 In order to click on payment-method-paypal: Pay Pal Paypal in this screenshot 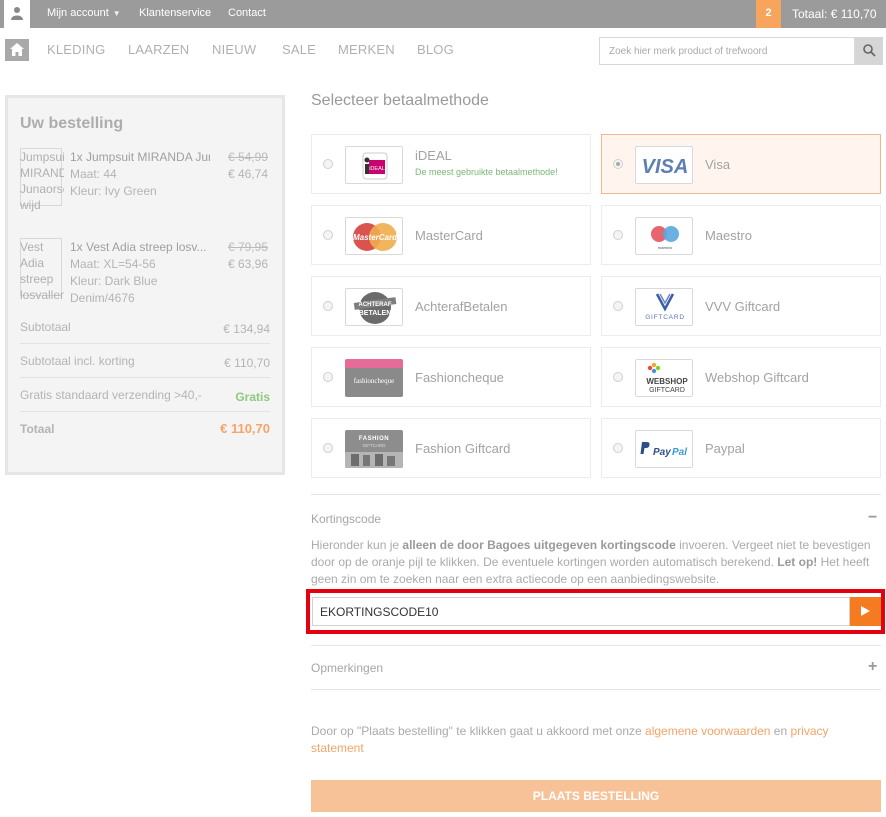, I will do `click(741, 448)`.